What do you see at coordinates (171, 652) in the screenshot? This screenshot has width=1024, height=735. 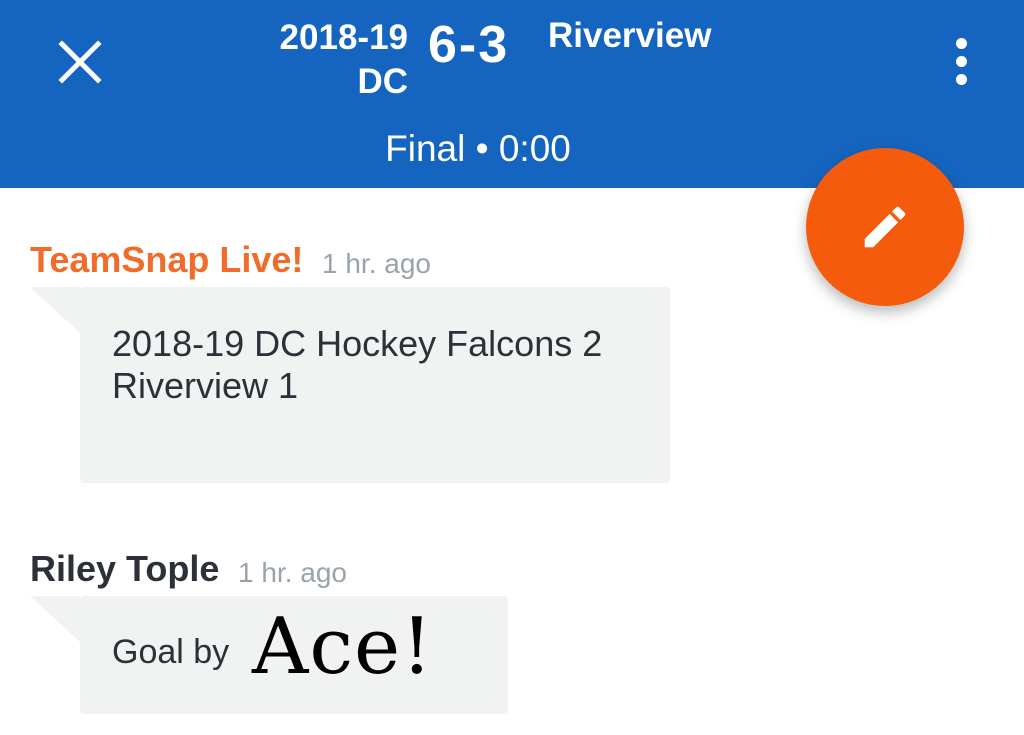 I see `message-text: Goal by` at bounding box center [171, 652].